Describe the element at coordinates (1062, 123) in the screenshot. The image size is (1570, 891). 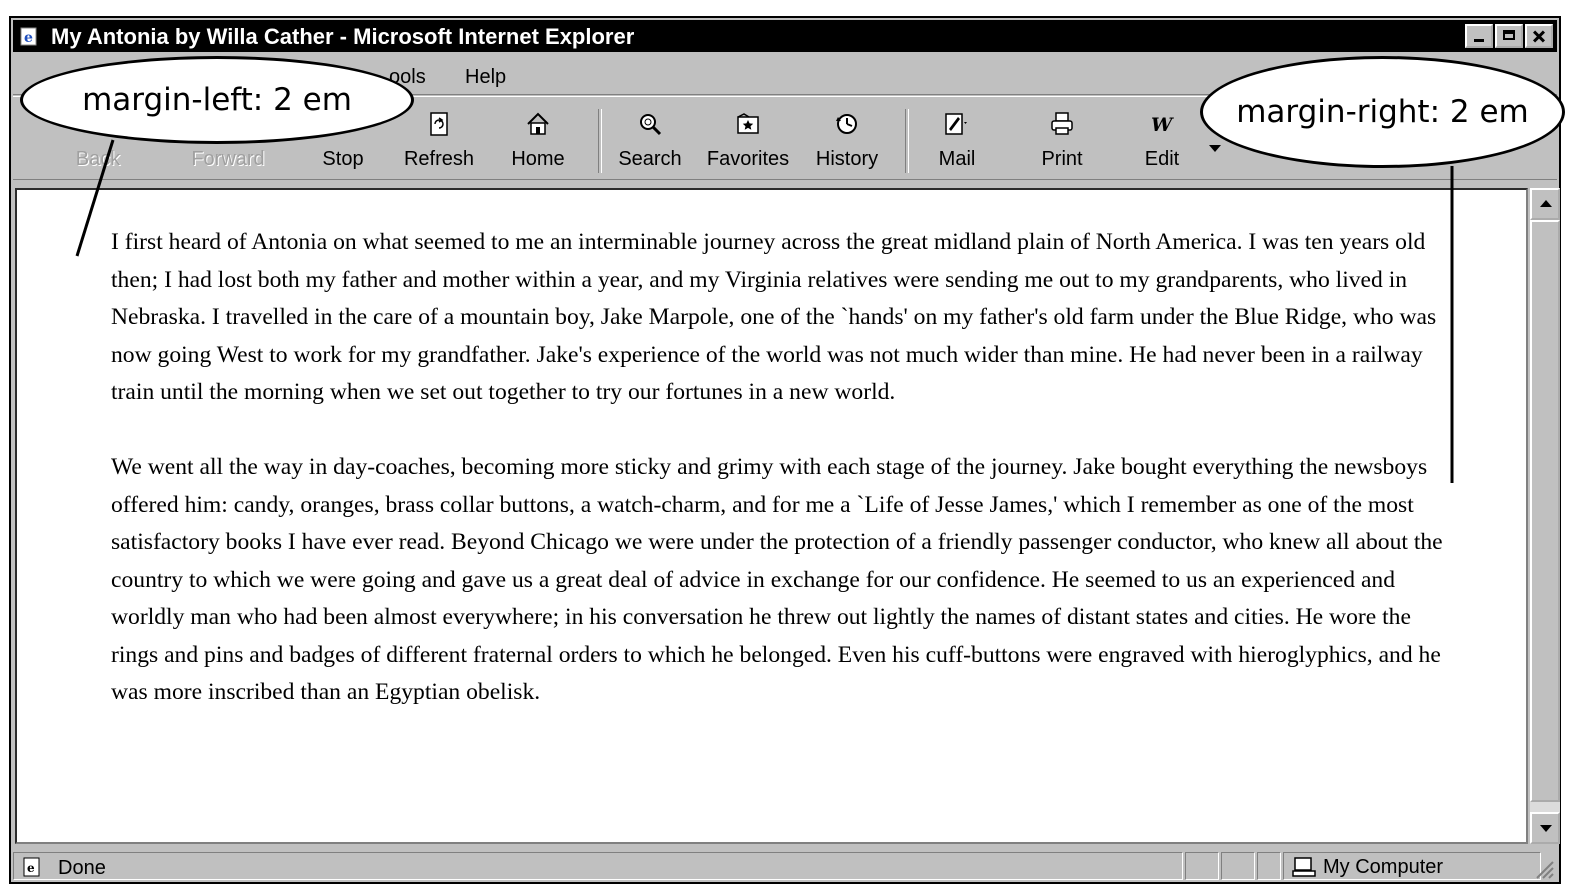
I see `print-icon` at that location.